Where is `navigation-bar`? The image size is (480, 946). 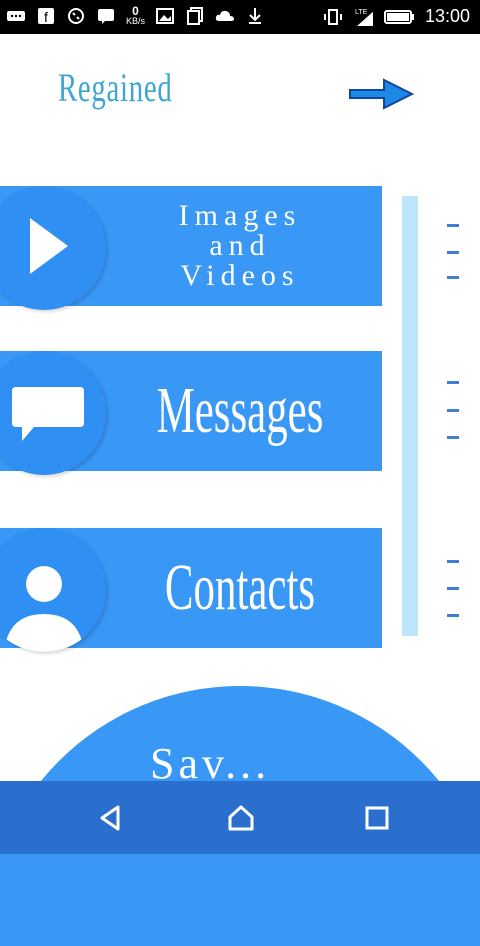 navigation-bar is located at coordinates (240, 817).